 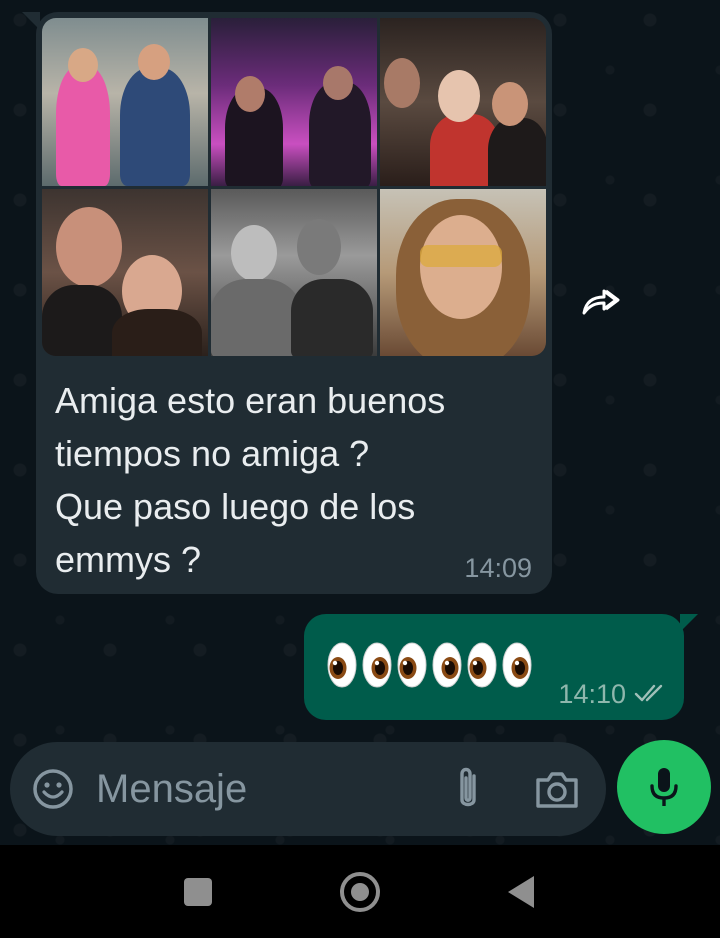 I want to click on paperclip-icon, so click(x=468, y=789).